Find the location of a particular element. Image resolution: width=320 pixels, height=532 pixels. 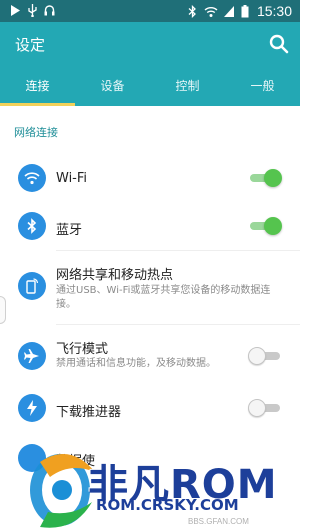

tab-general: 一般 is located at coordinates (262, 87).